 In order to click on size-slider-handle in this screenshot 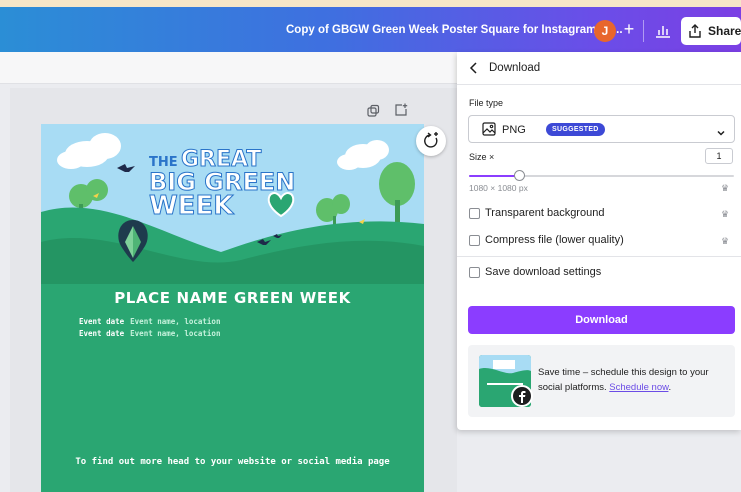, I will do `click(520, 175)`.